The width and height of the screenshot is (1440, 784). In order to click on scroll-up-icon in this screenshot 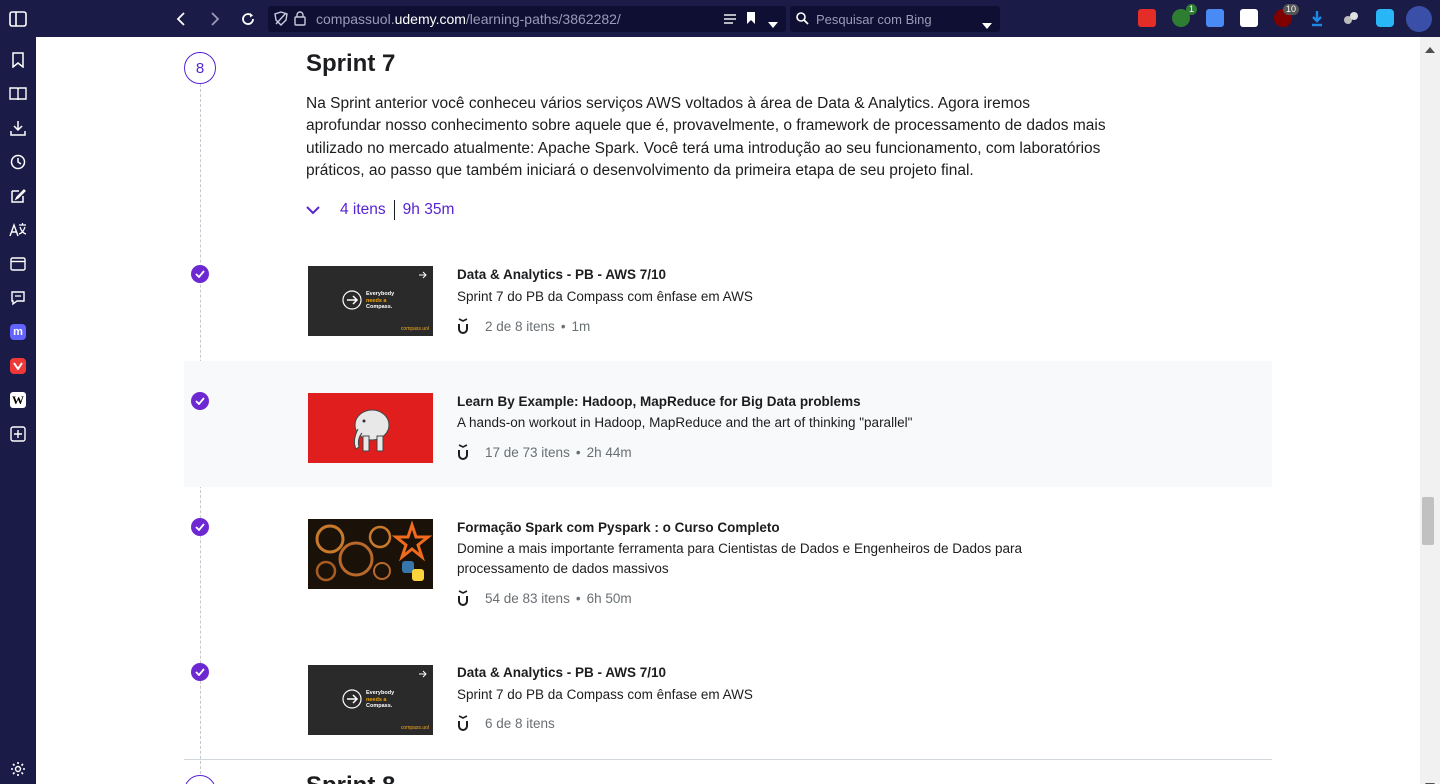, I will do `click(1430, 49)`.